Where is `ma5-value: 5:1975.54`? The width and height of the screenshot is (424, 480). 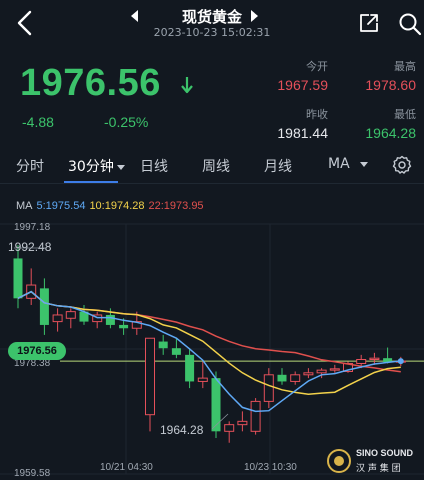
ma5-value: 5:1975.54 is located at coordinates (61, 206).